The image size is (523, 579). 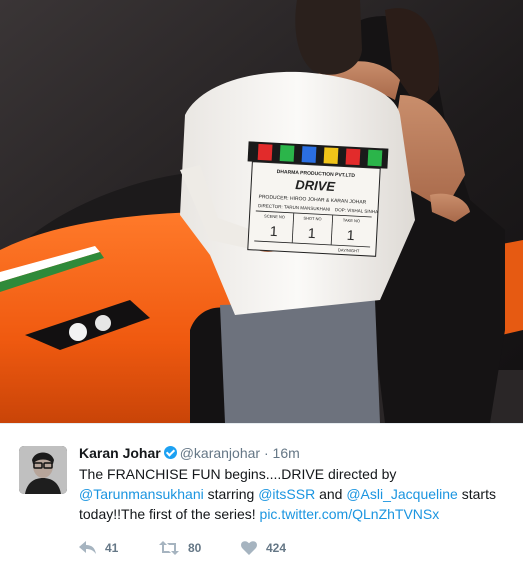 I want to click on avatar, so click(x=43, y=470).